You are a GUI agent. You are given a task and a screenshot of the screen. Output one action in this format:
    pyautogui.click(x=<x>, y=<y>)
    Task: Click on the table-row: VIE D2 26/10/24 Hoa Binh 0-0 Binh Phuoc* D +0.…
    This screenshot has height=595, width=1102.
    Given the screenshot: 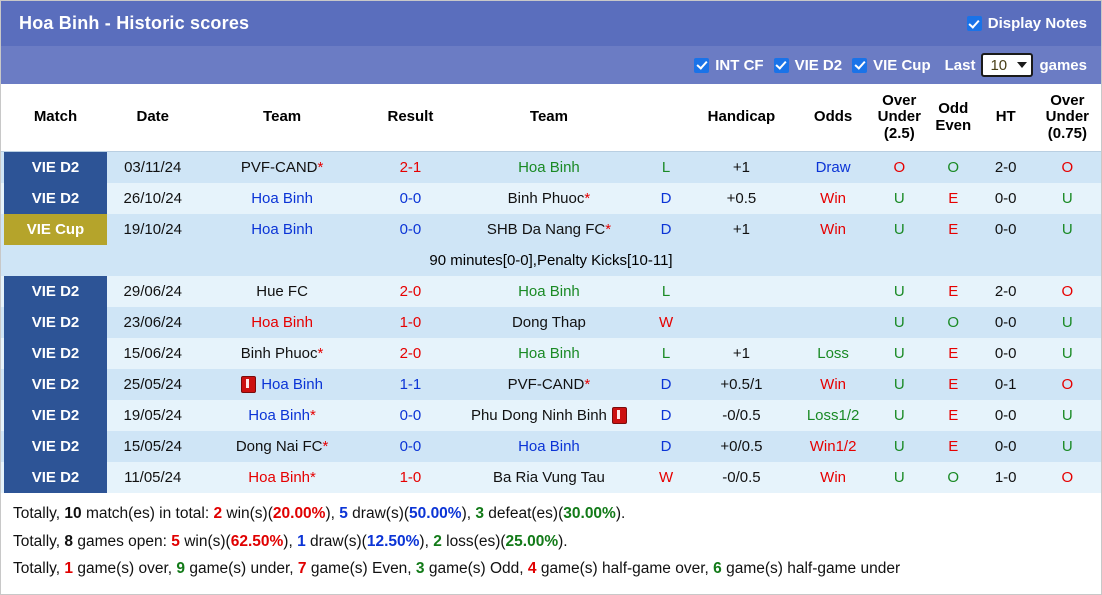 What is the action you would take?
    pyautogui.click(x=551, y=198)
    